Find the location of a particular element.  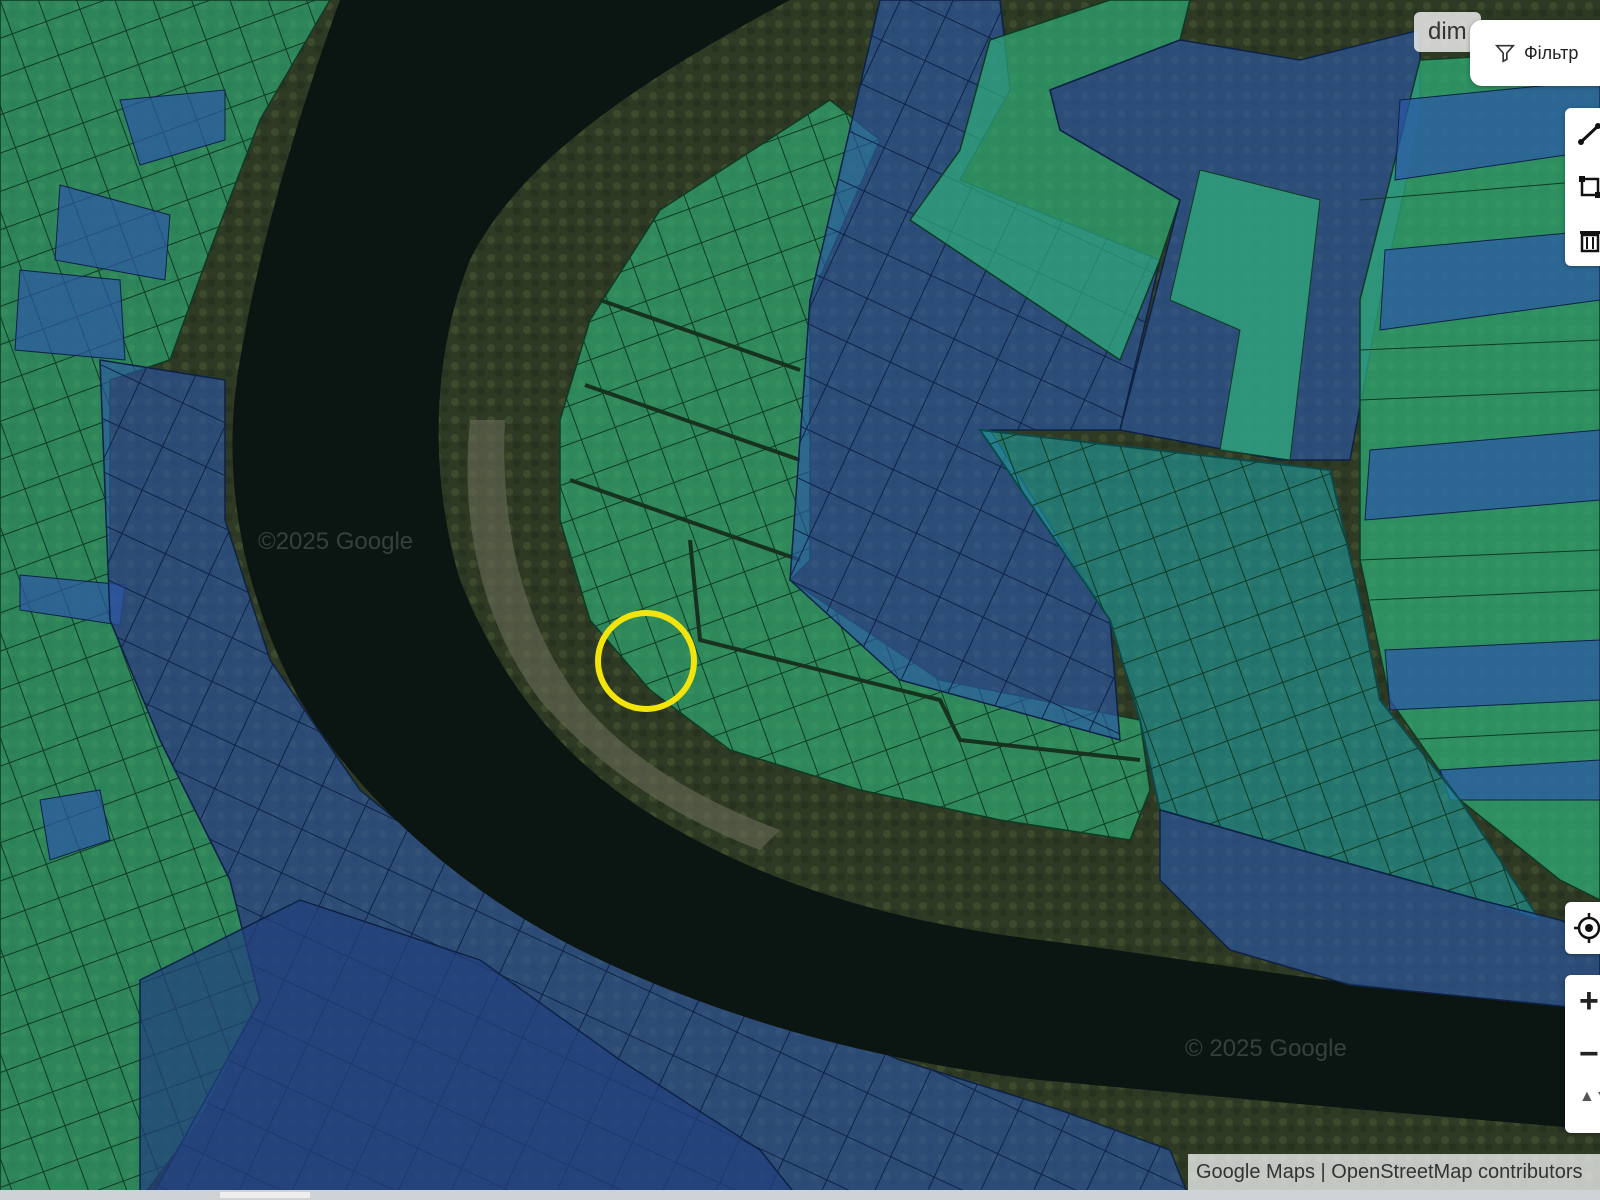

draw-line-button is located at coordinates (1582, 134).